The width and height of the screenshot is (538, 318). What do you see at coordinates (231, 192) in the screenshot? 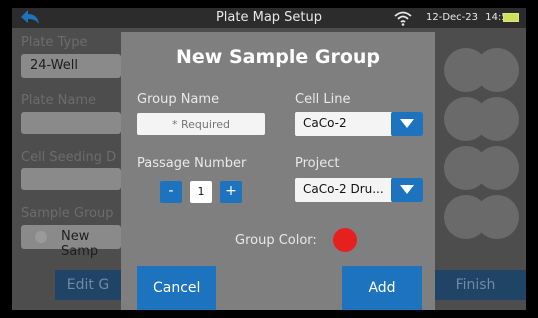
I see `passage-increment-button: +` at bounding box center [231, 192].